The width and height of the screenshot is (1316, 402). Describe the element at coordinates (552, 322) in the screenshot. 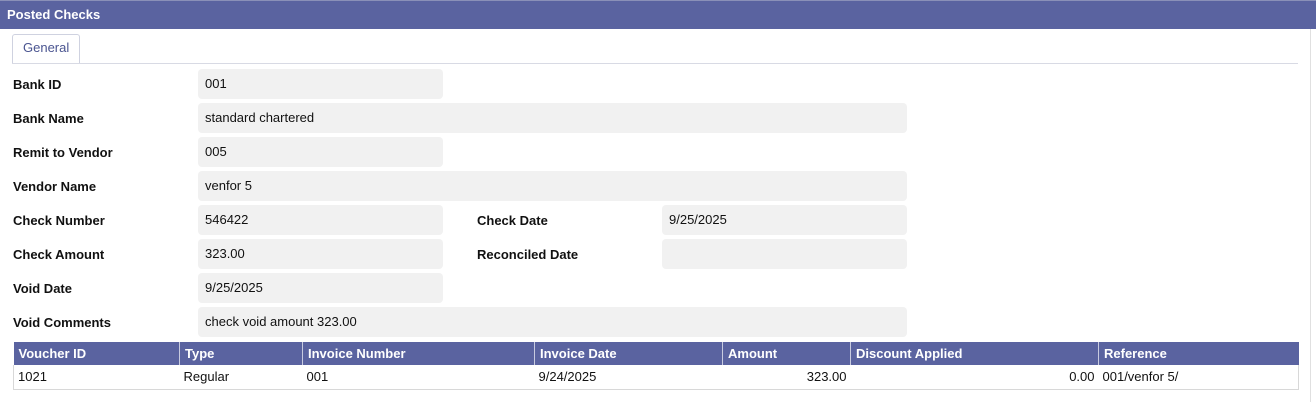

I see `void-comments-field: check void amount 323.00` at that location.